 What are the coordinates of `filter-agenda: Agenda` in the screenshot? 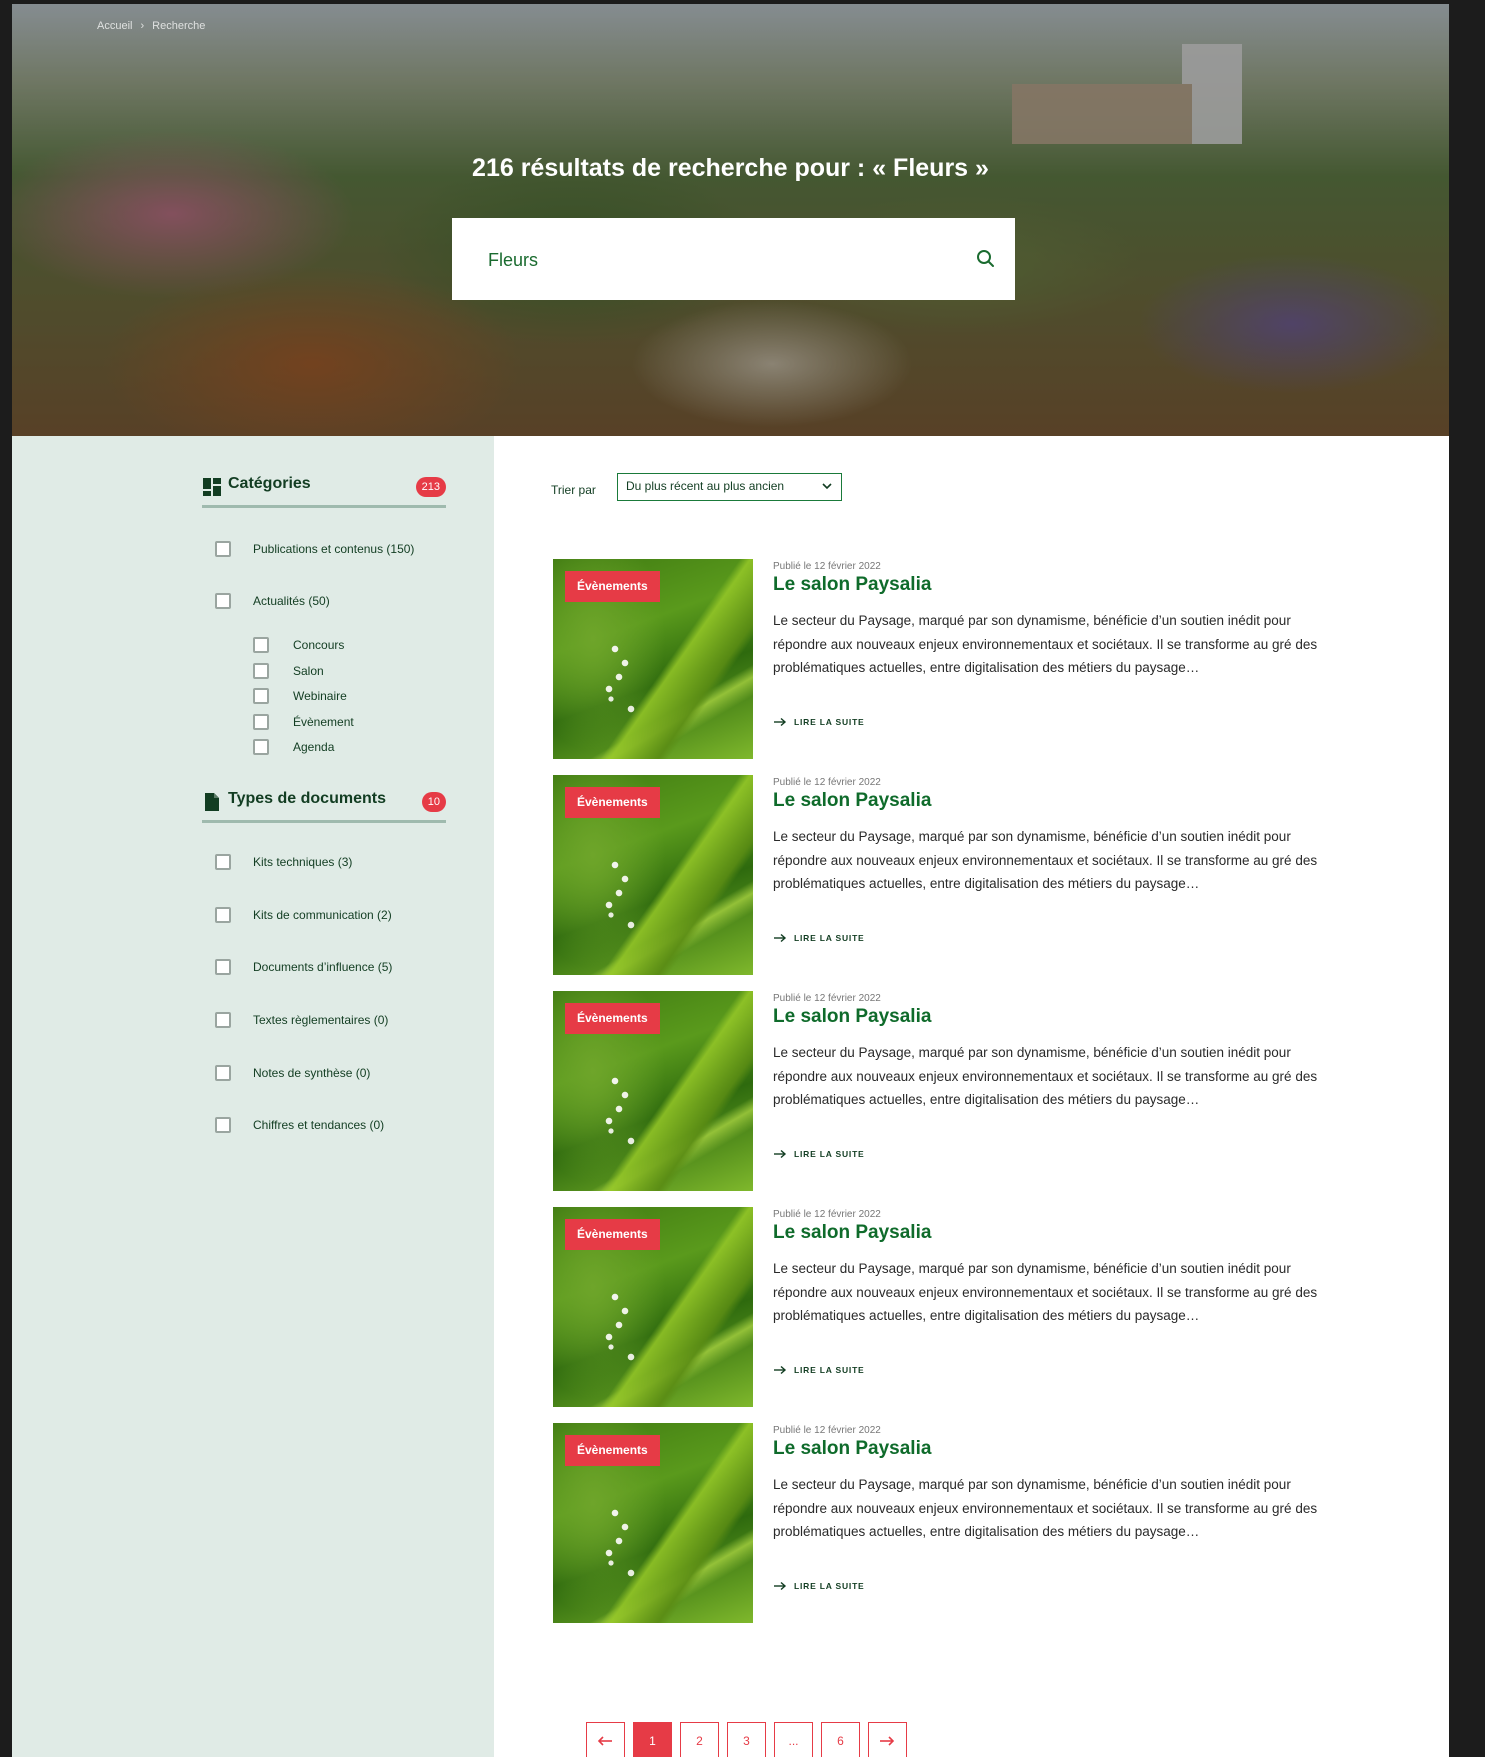 It's located at (293, 747).